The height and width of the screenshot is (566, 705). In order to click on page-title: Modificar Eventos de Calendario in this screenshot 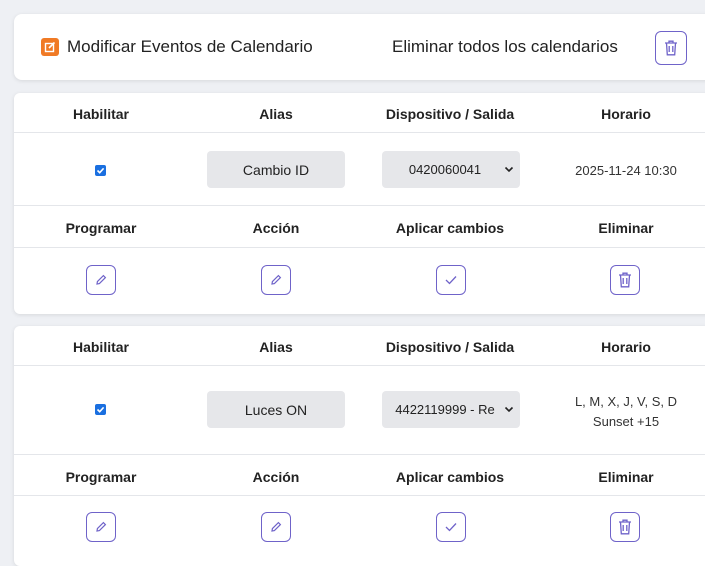, I will do `click(190, 46)`.